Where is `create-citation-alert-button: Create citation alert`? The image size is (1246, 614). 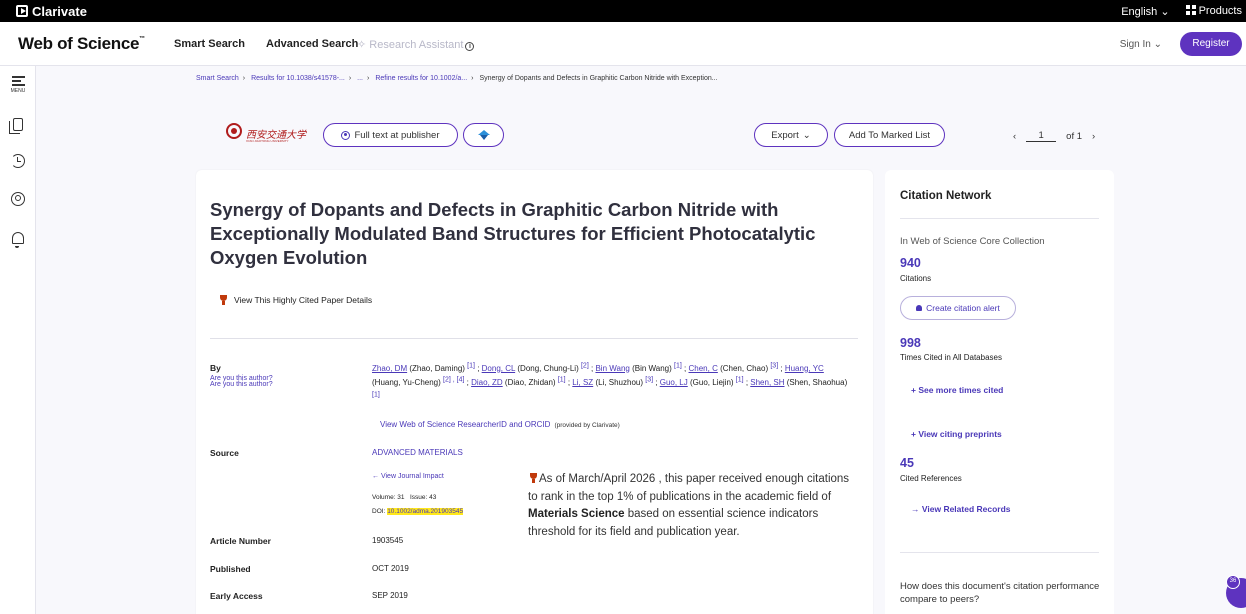 create-citation-alert-button: Create citation alert is located at coordinates (958, 308).